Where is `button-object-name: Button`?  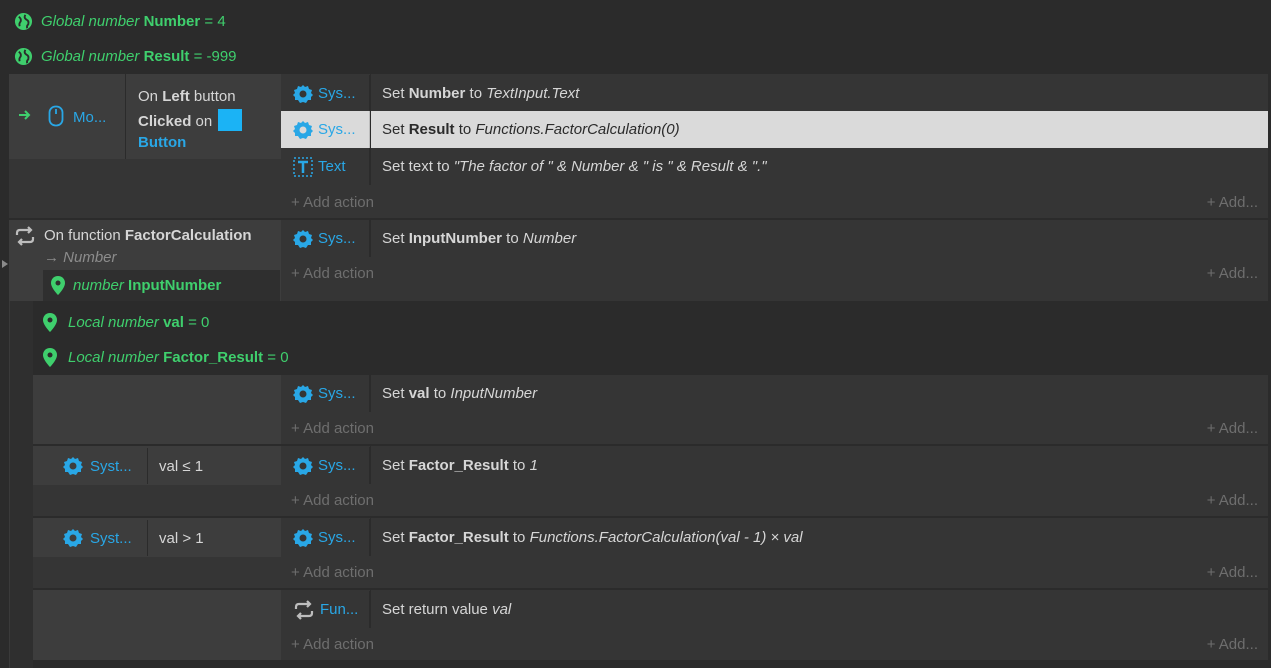 button-object-name: Button is located at coordinates (190, 143).